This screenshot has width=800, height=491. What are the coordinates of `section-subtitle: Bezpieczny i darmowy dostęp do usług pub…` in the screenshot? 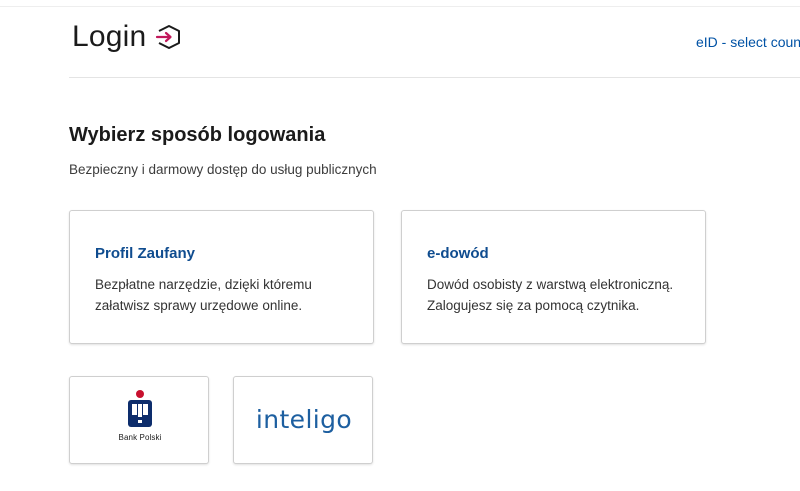 It's located at (223, 169).